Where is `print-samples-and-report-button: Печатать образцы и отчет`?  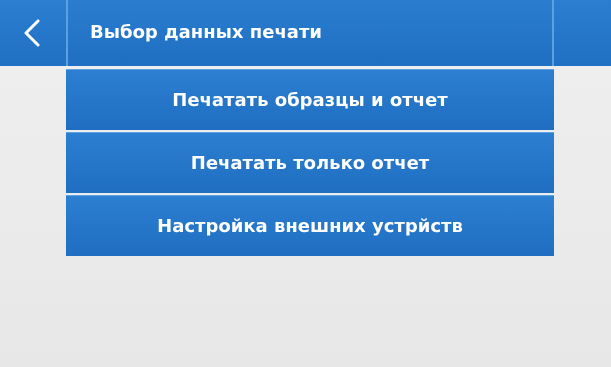
print-samples-and-report-button: Печатать образцы и отчет is located at coordinates (310, 99).